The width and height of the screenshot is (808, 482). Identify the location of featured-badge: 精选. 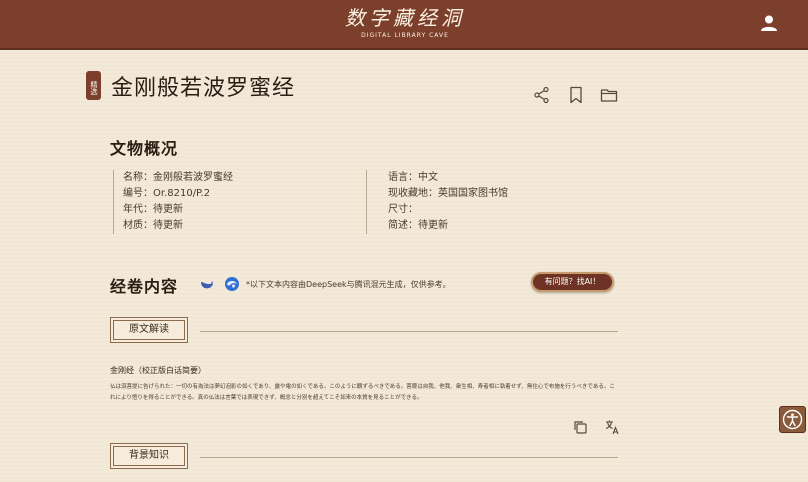
(93, 85).